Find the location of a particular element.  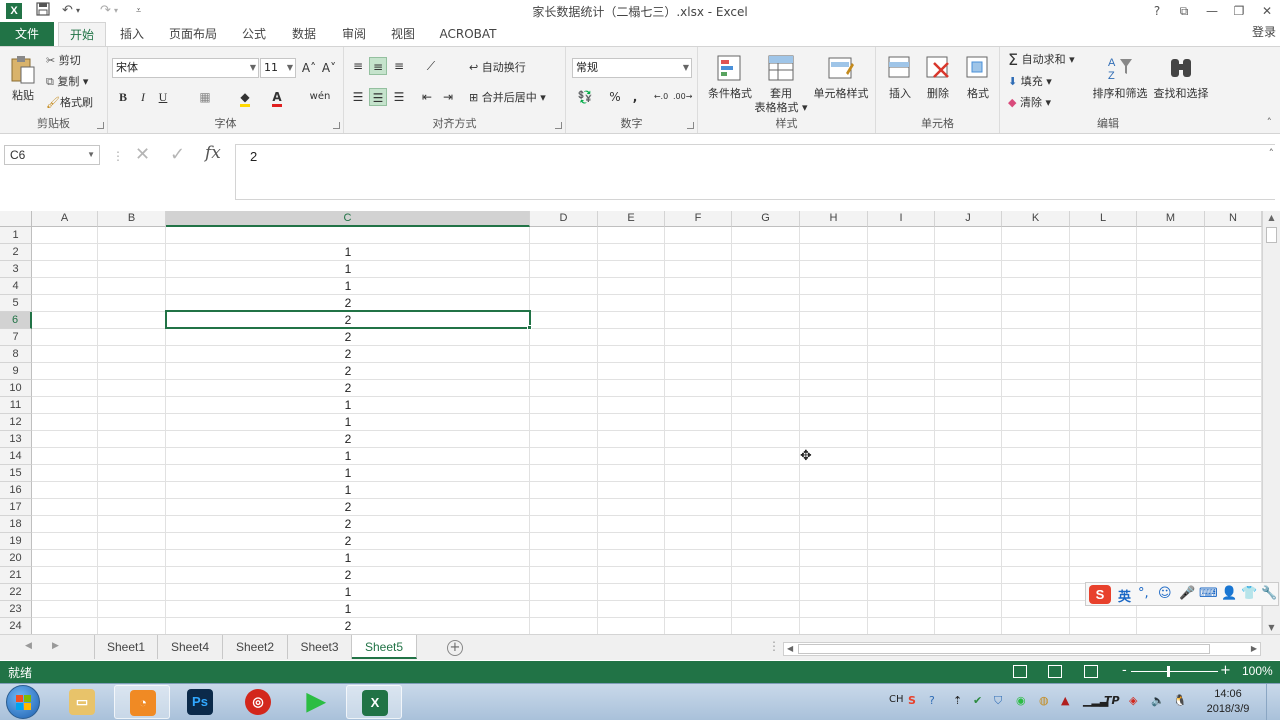

row-header-2: 2 is located at coordinates (16, 252).